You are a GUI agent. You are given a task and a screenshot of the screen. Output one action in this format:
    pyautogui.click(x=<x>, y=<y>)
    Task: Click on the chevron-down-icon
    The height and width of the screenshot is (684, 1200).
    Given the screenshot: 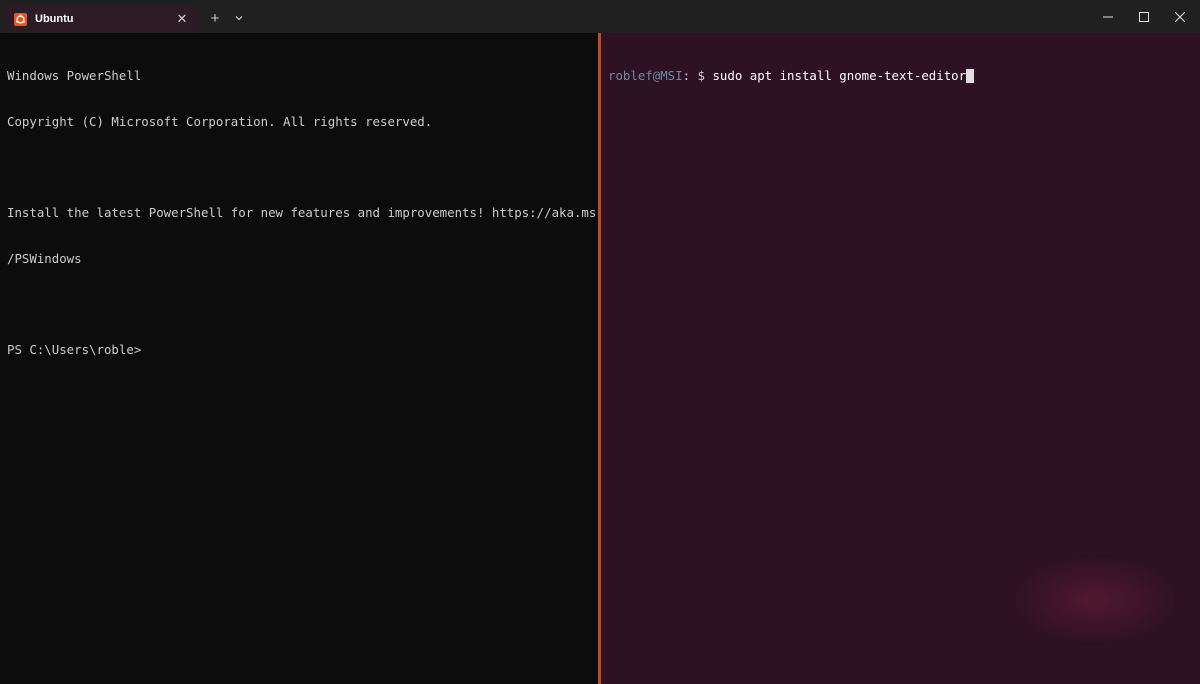 What is the action you would take?
    pyautogui.click(x=239, y=18)
    